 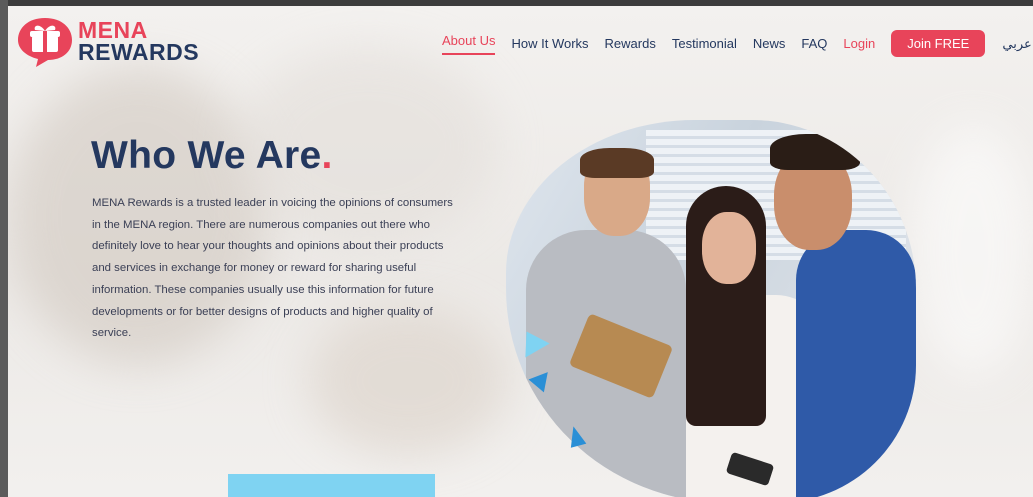 I want to click on cyan-accent-block, so click(x=331, y=485).